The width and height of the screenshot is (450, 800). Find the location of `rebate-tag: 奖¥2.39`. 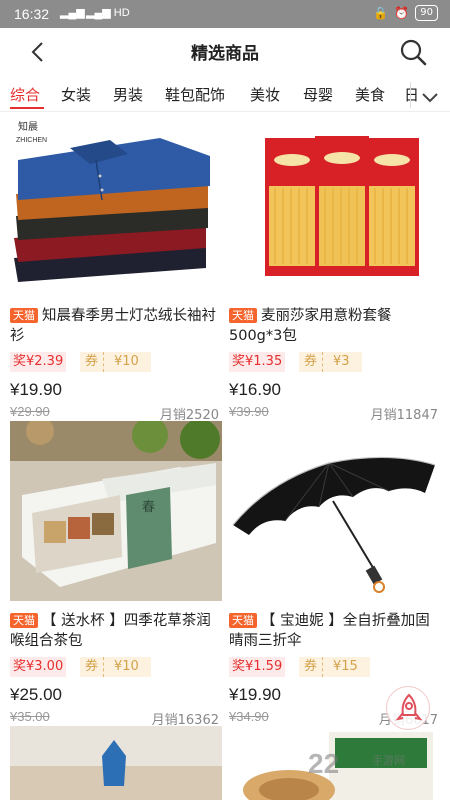

rebate-tag: 奖¥2.39 is located at coordinates (38, 362).